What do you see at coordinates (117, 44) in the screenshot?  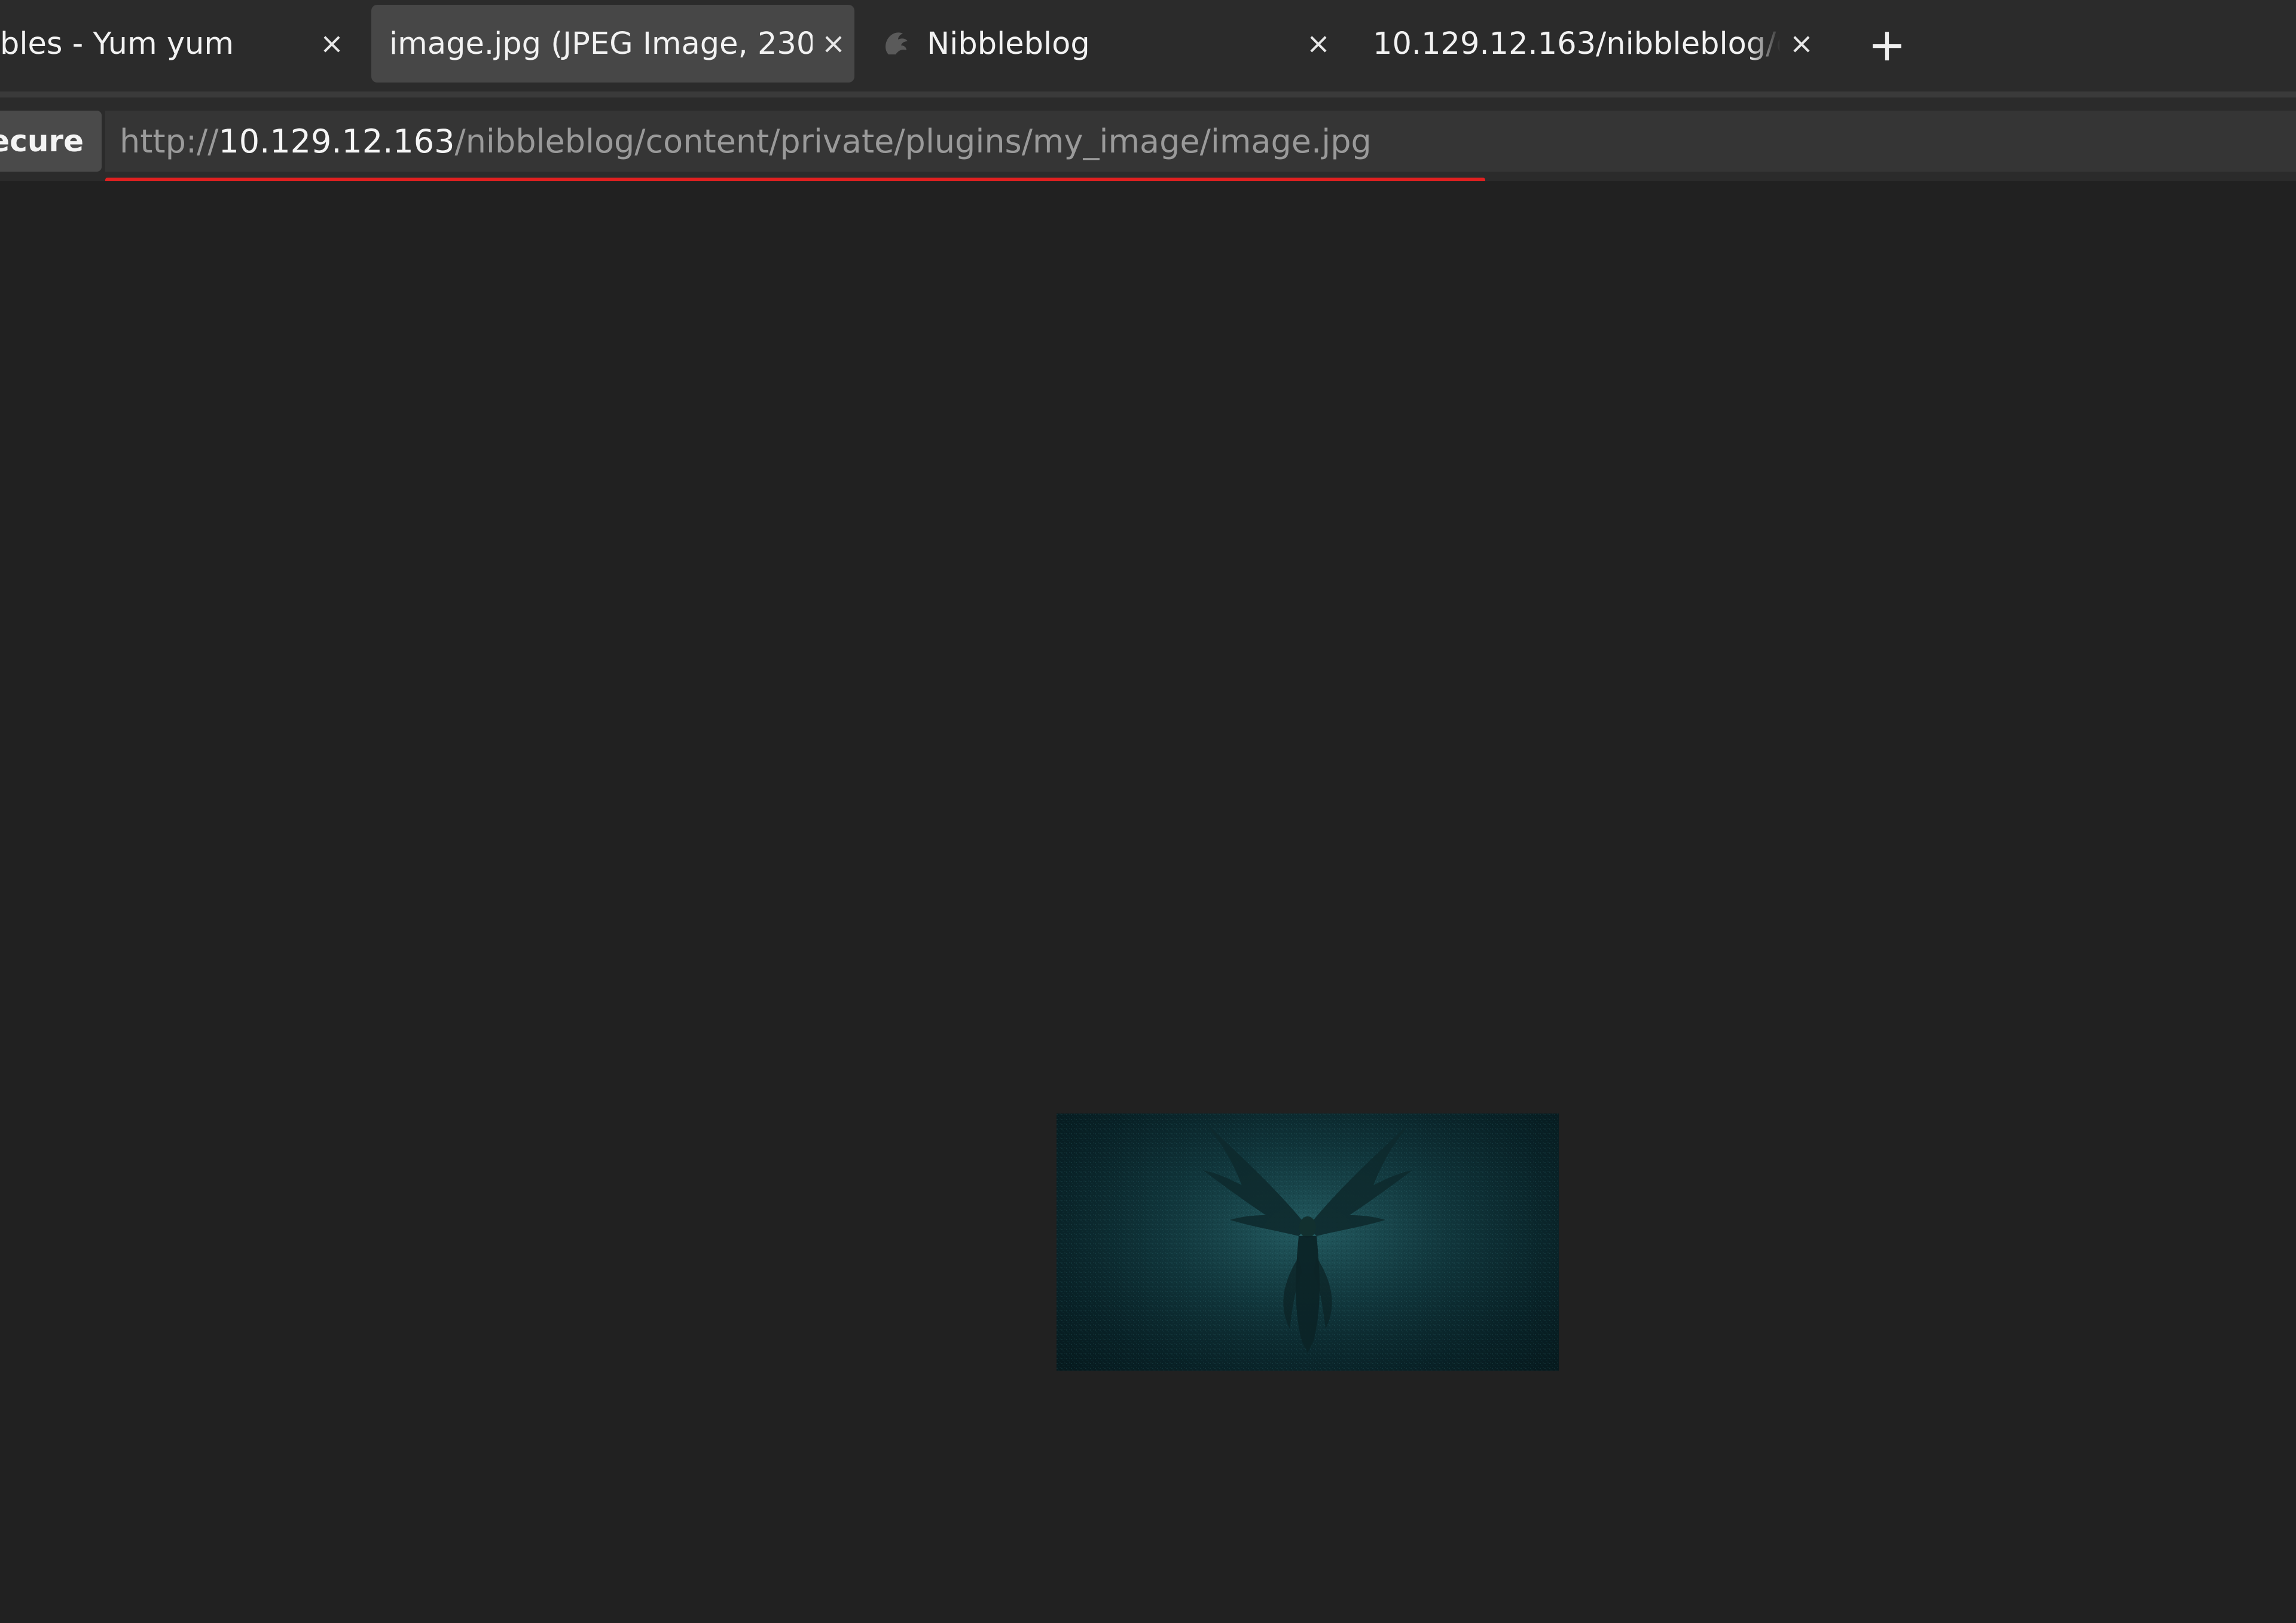 I see `tab-title: bles - Yum yum` at bounding box center [117, 44].